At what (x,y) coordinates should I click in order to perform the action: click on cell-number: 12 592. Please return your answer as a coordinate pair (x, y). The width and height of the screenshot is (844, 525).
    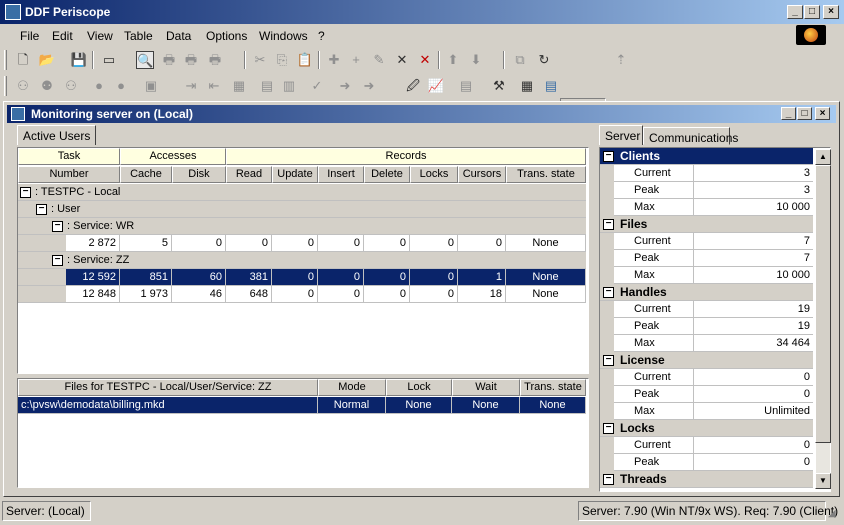
    Looking at the image, I should click on (93, 277).